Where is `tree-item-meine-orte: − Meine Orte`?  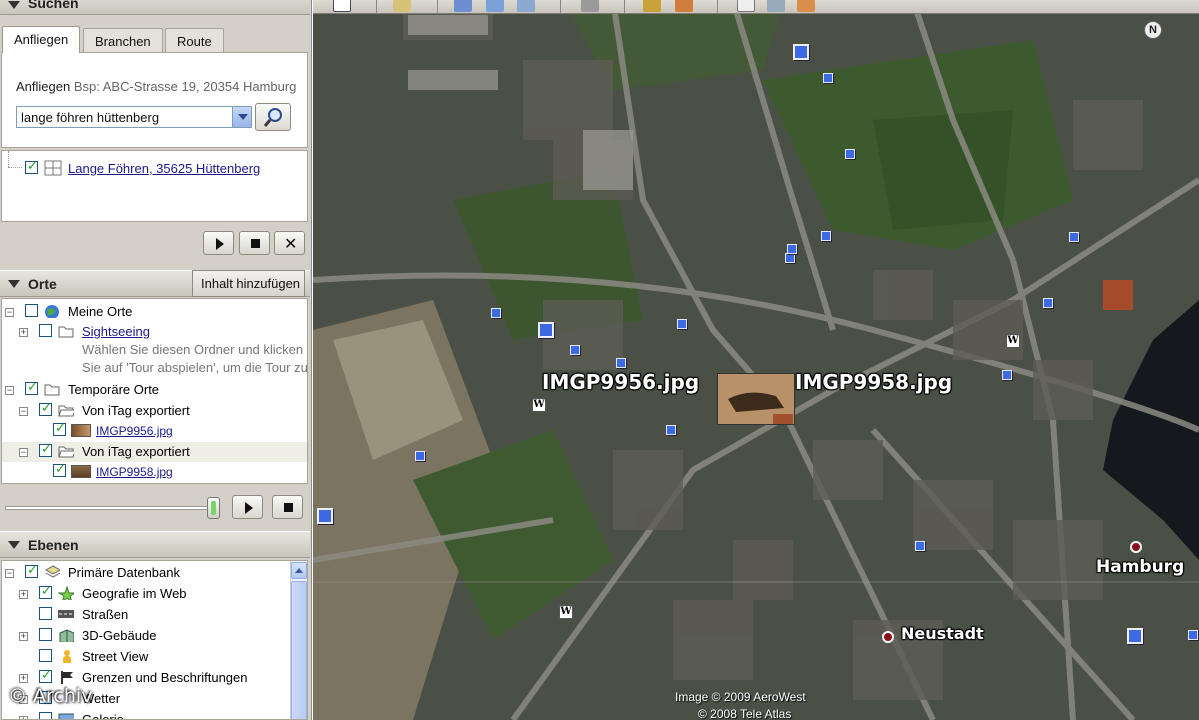 tree-item-meine-orte: − Meine Orte is located at coordinates (154, 312).